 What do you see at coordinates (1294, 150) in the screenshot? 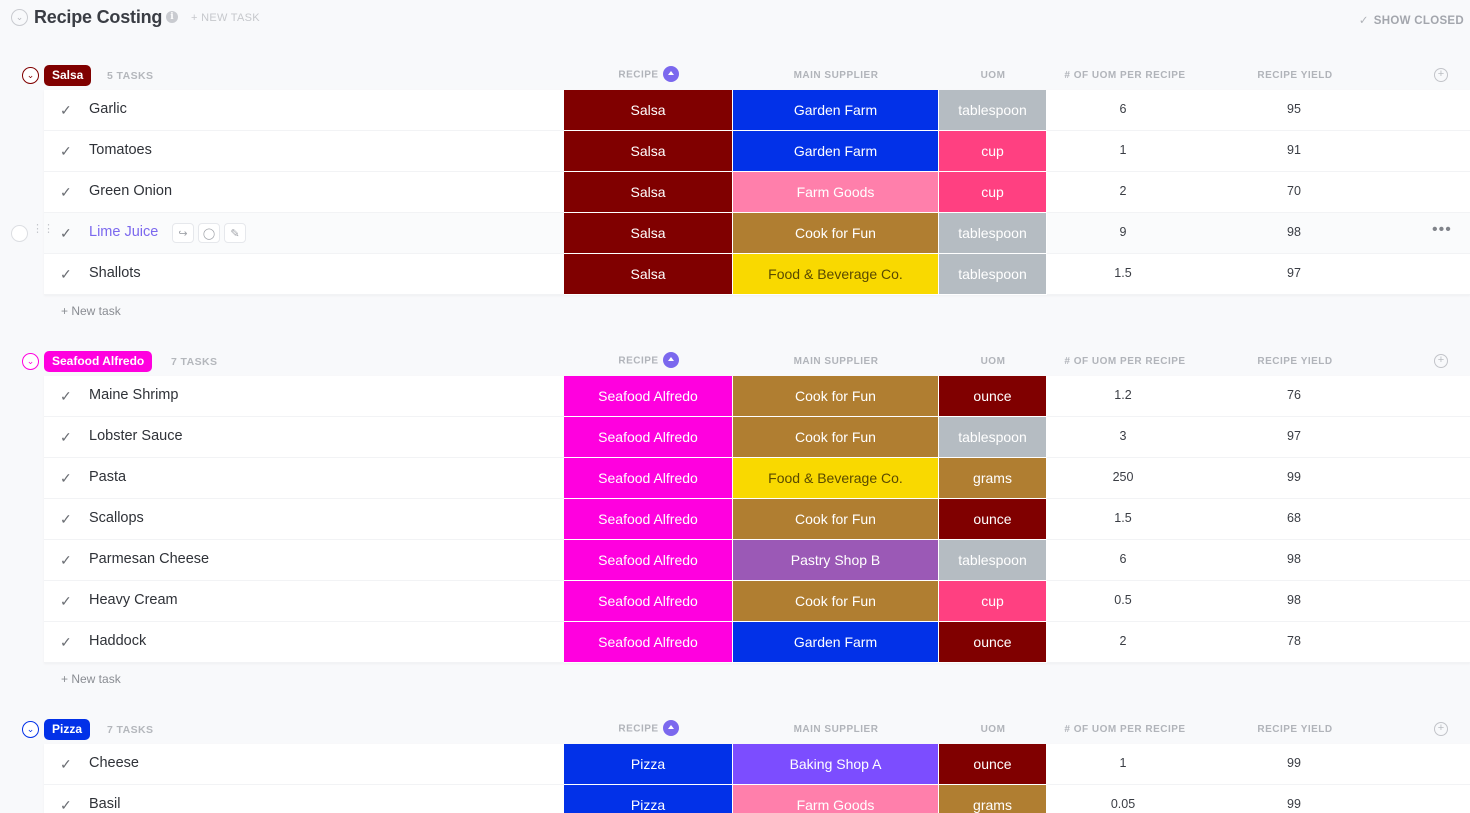
I see `recipe-yield-cell: 91` at bounding box center [1294, 150].